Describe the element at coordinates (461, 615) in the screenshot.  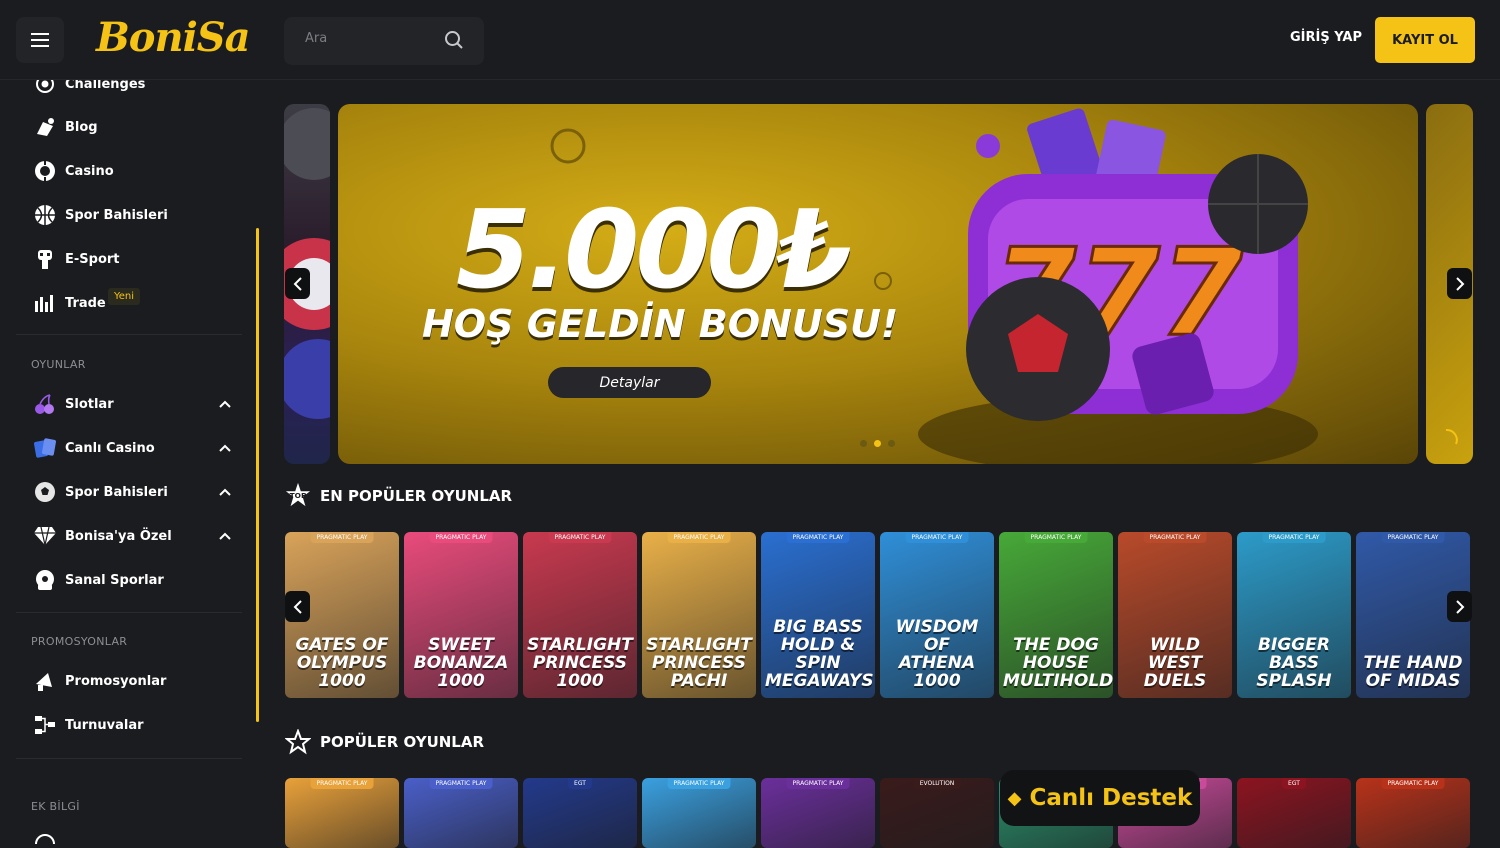
I see `game-card: PRAGMATIC PLAY SWEET BONANZA 1000` at that location.